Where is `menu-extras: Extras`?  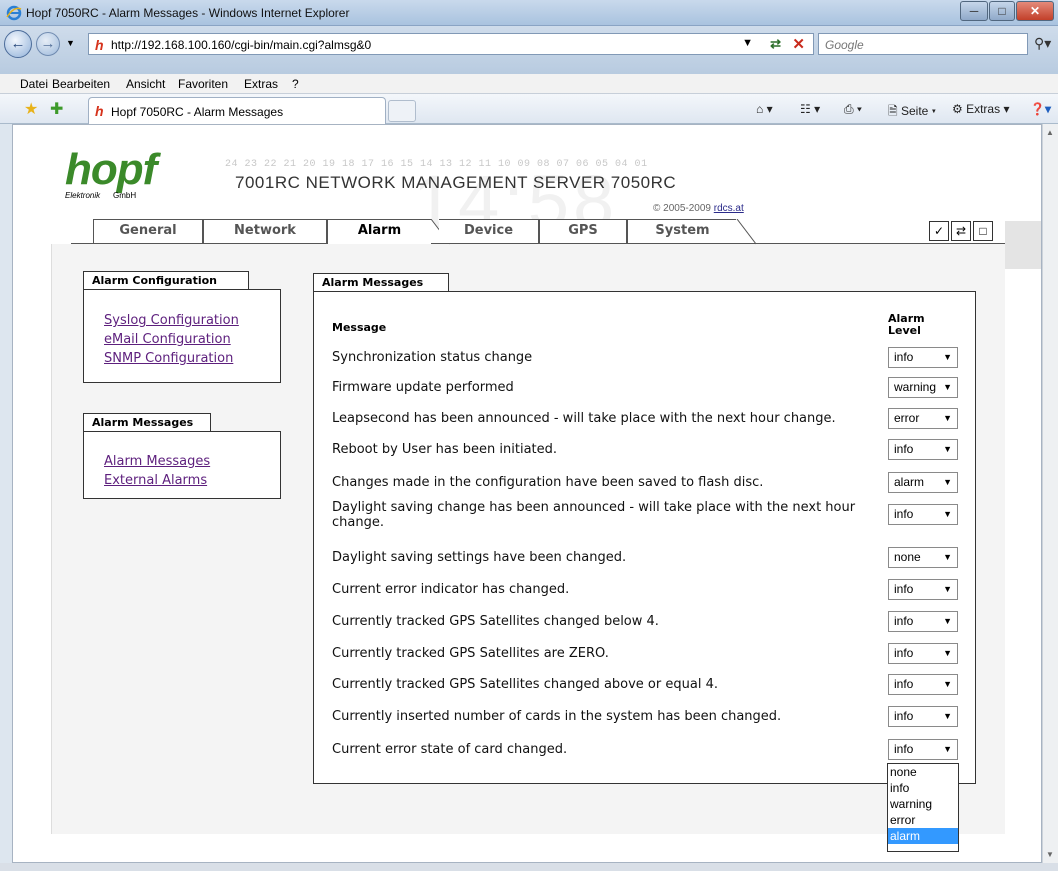 menu-extras: Extras is located at coordinates (261, 84).